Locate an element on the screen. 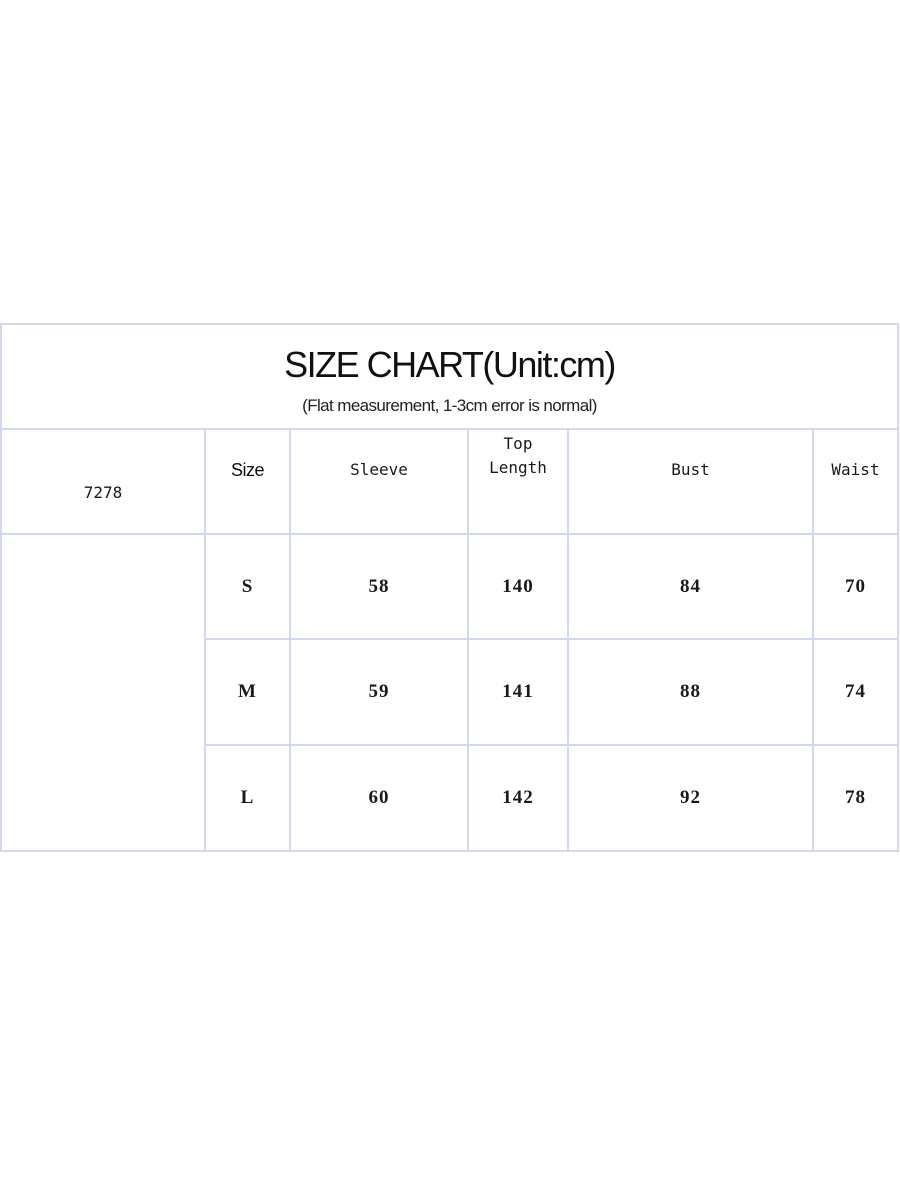 The width and height of the screenshot is (900, 1200). header-sleeve: Sleeve is located at coordinates (379, 469).